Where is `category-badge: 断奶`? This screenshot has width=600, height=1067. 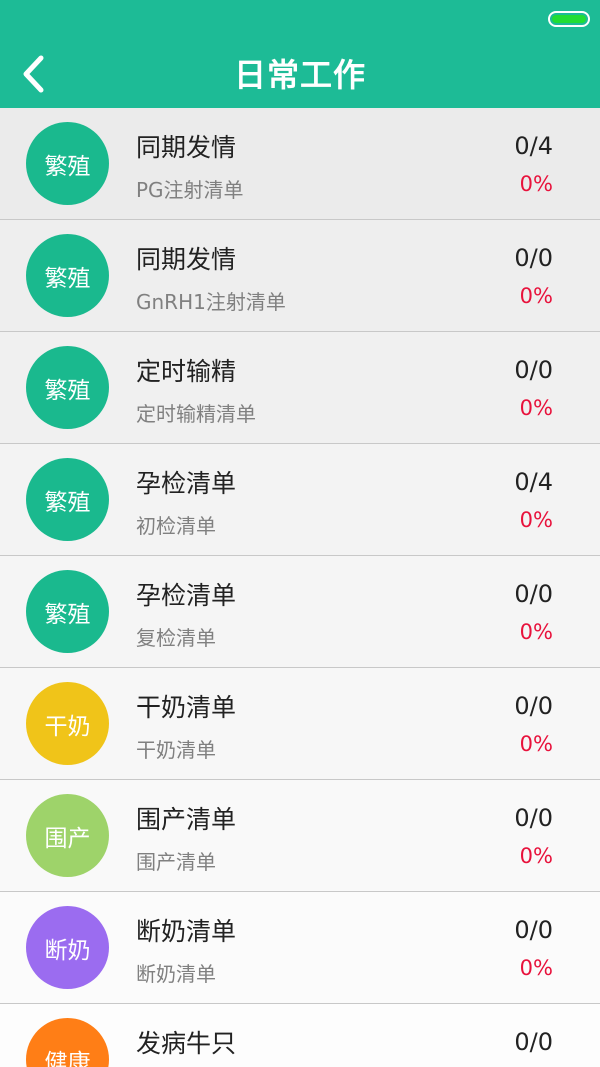
category-badge: 断奶 is located at coordinates (67, 947).